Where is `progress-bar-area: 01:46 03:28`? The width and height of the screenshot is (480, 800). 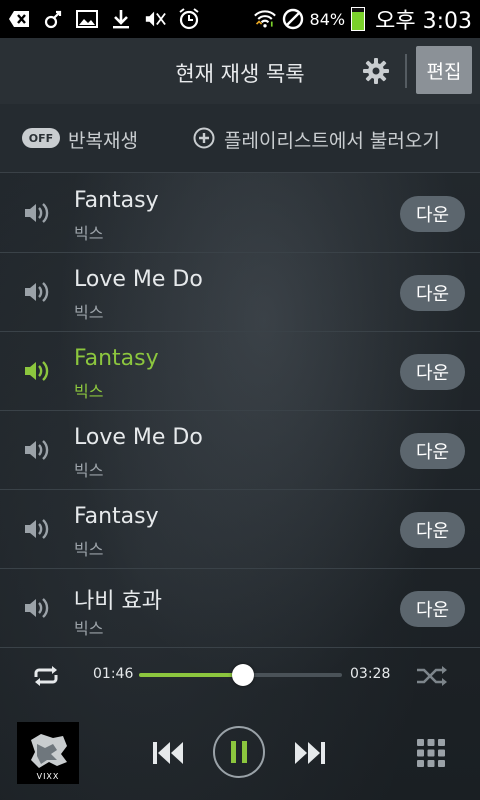 progress-bar-area: 01:46 03:28 is located at coordinates (240, 675).